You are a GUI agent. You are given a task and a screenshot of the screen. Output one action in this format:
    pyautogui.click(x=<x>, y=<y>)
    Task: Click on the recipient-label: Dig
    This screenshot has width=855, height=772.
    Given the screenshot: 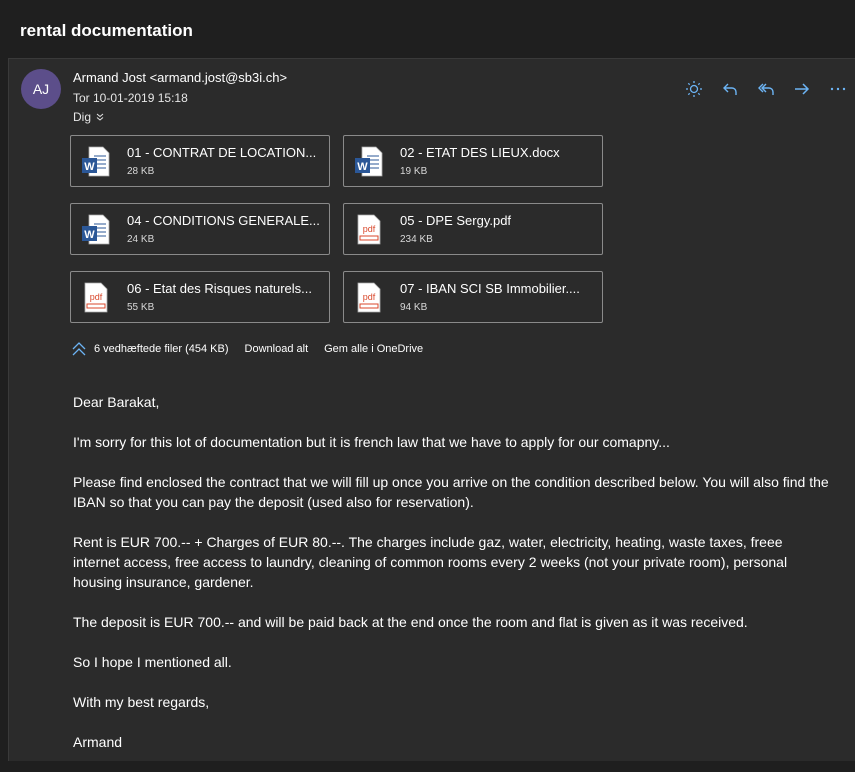 What is the action you would take?
    pyautogui.click(x=82, y=117)
    